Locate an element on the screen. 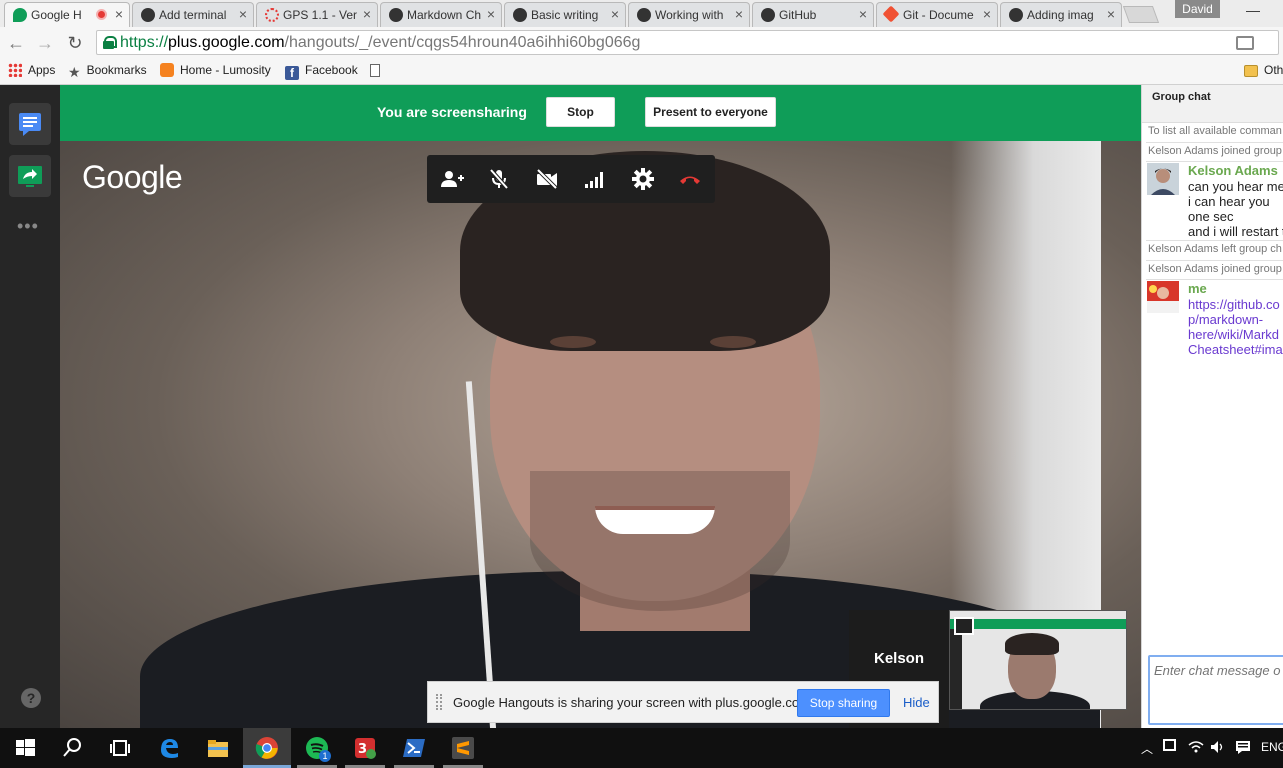 This screenshot has width=1283, height=768. screenshare-button is located at coordinates (30, 176).